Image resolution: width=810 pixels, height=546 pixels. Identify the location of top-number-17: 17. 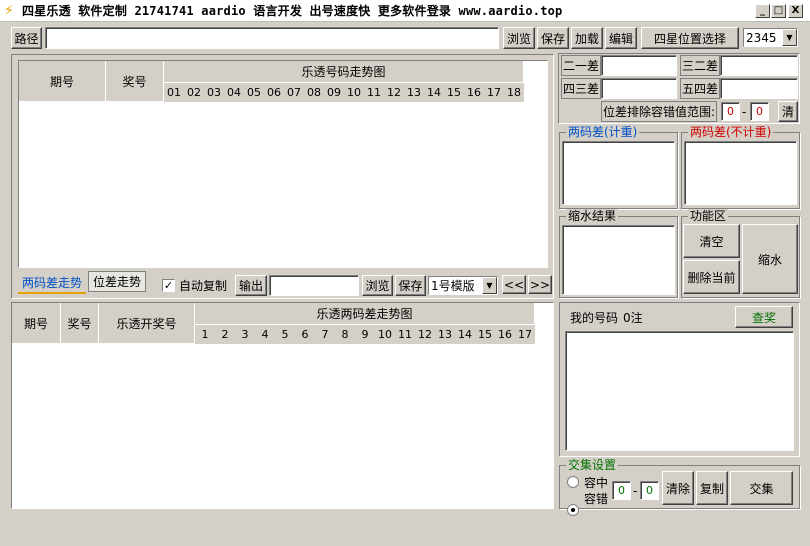
(494, 92).